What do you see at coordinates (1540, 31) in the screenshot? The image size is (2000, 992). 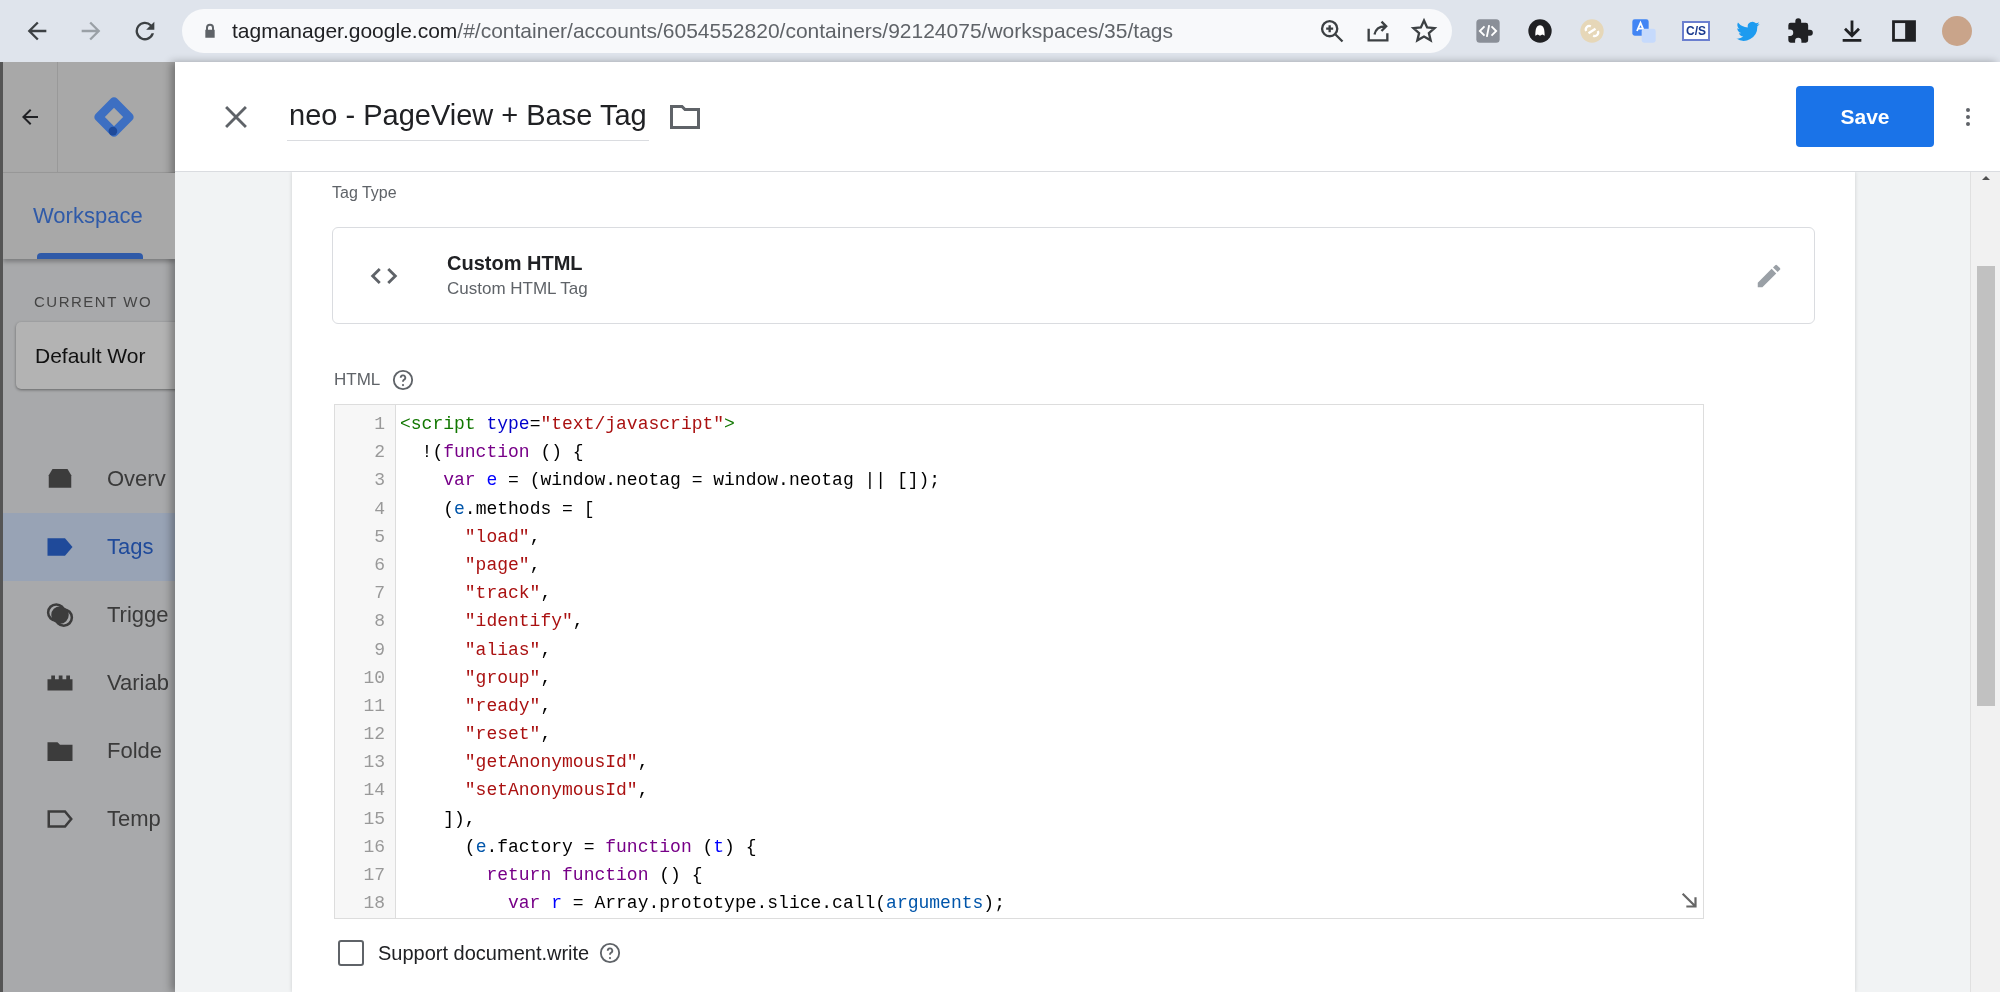 I see `ghost-icon` at bounding box center [1540, 31].